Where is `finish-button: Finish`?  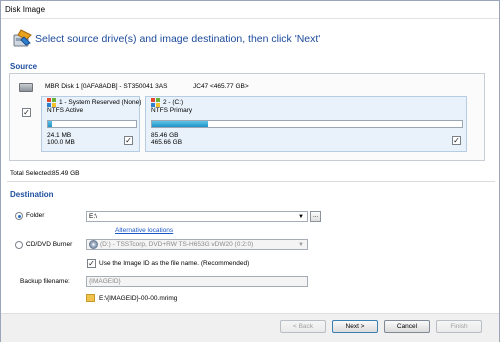 finish-button: Finish is located at coordinates (459, 326).